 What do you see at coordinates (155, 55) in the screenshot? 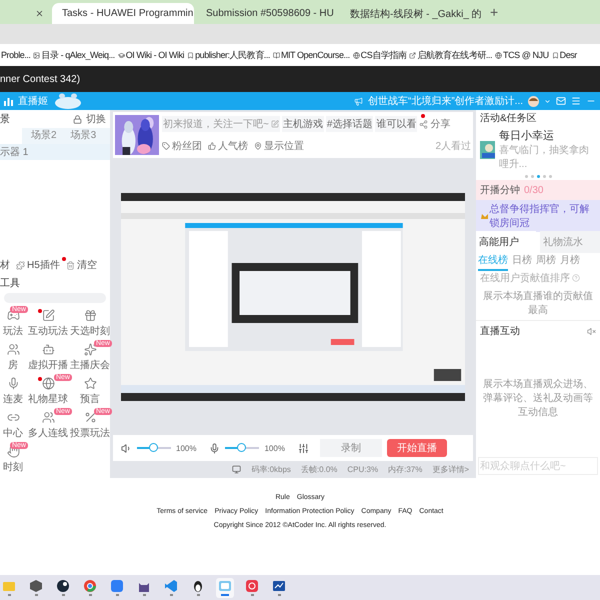
I see `bookmark-link: OI Wiki - OI Wiki` at bounding box center [155, 55].